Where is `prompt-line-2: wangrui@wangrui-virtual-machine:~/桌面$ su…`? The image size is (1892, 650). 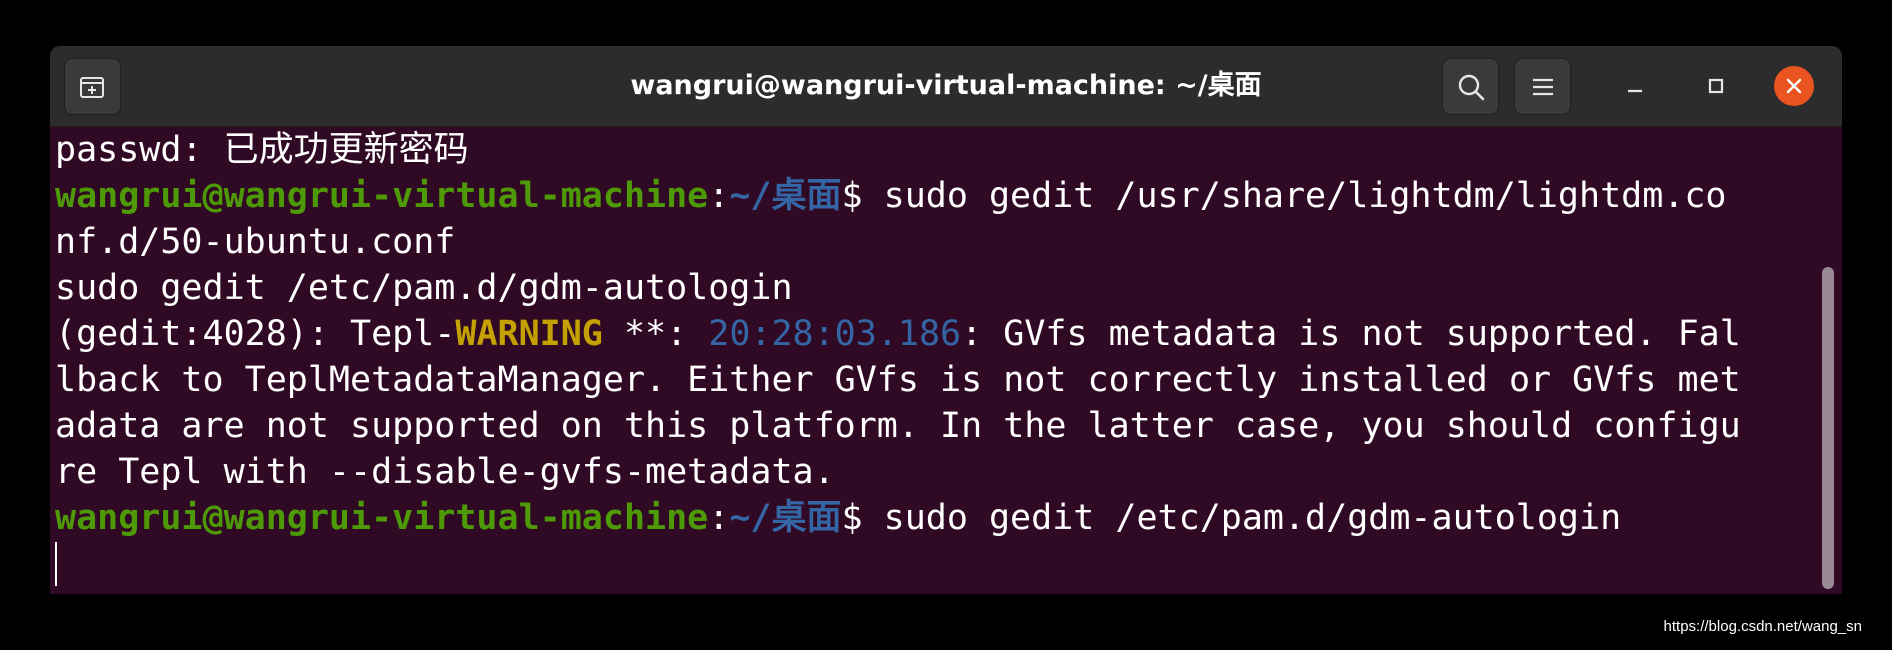 prompt-line-2: wangrui@wangrui-virtual-machine:~/桌面$ su… is located at coordinates (935, 518).